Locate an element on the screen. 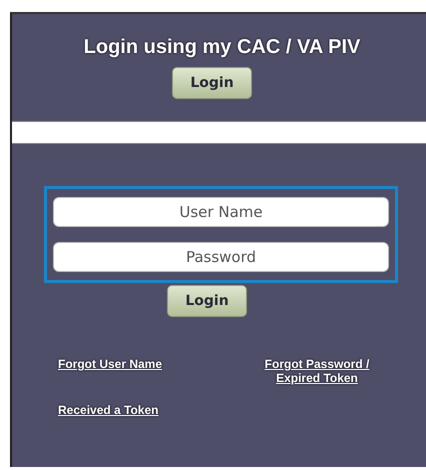 The height and width of the screenshot is (470, 426). link: Forgot User Name is located at coordinates (110, 364).